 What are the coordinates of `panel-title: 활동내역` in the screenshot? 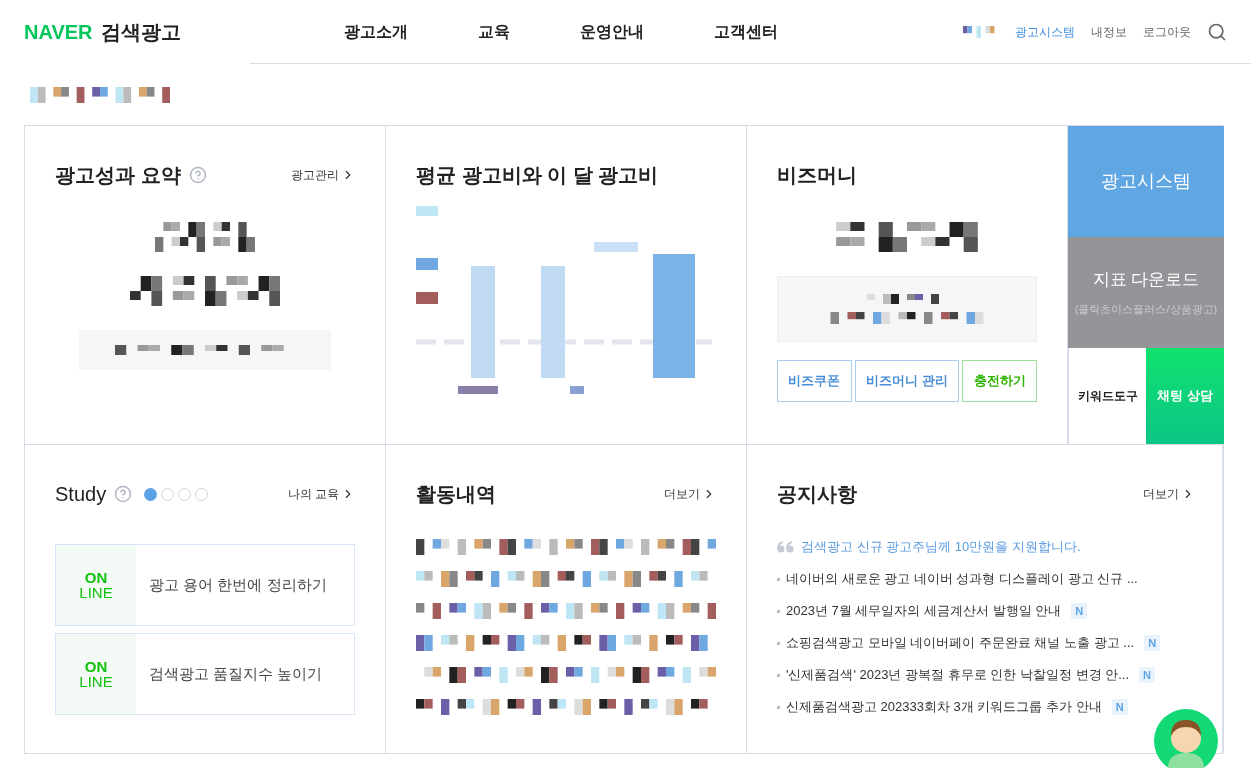 It's located at (456, 494).